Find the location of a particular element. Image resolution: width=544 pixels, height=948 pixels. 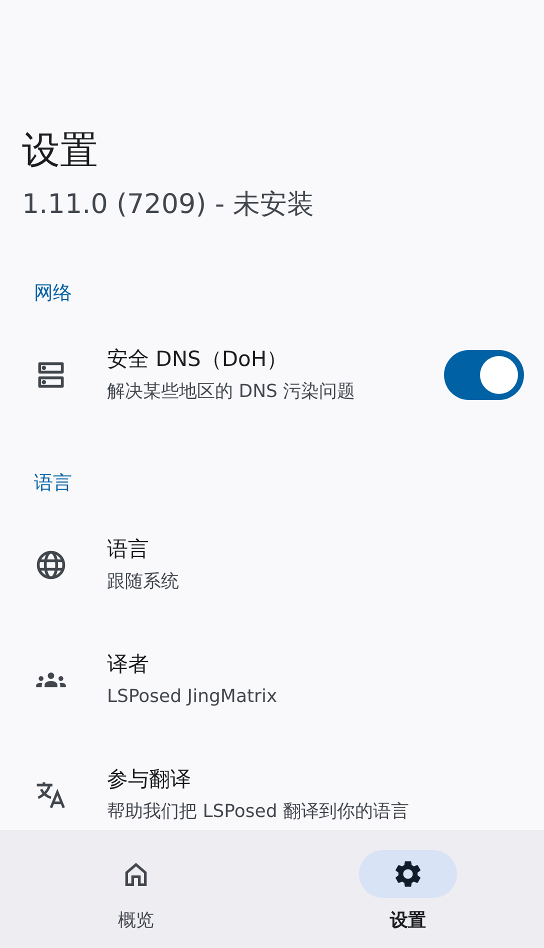

item-title: 安全 DNS（DoH） is located at coordinates (198, 359).